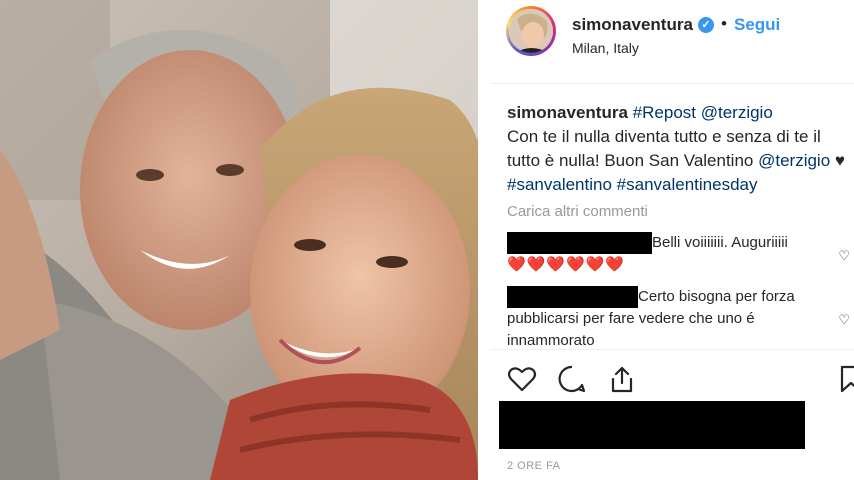 The width and height of the screenshot is (854, 480). What do you see at coordinates (706, 25) in the screenshot?
I see `verified-icon: ✓` at bounding box center [706, 25].